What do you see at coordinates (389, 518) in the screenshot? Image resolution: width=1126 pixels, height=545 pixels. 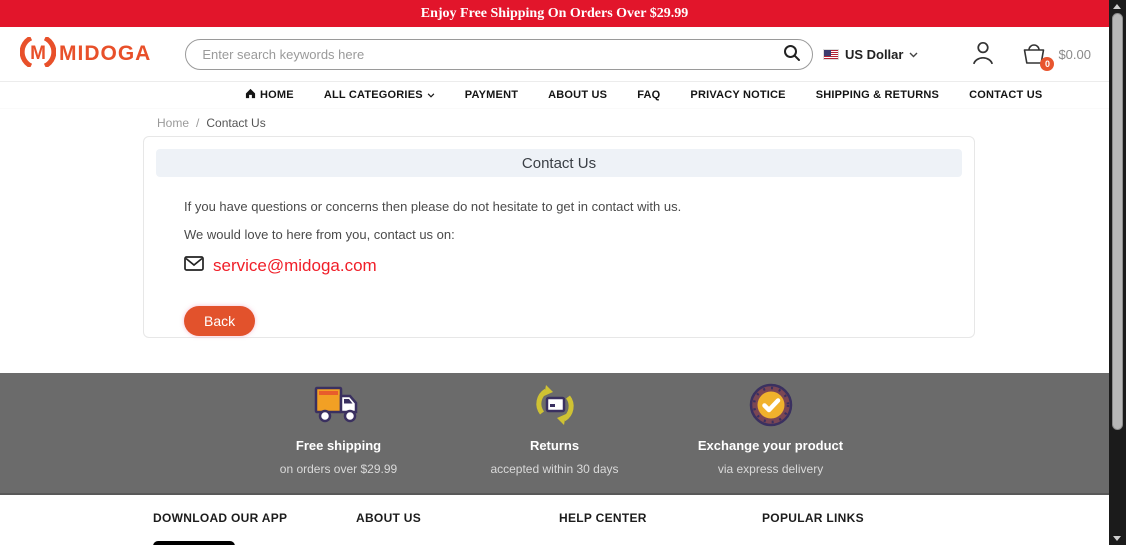 I see `footer-heading: ABOUT US` at bounding box center [389, 518].